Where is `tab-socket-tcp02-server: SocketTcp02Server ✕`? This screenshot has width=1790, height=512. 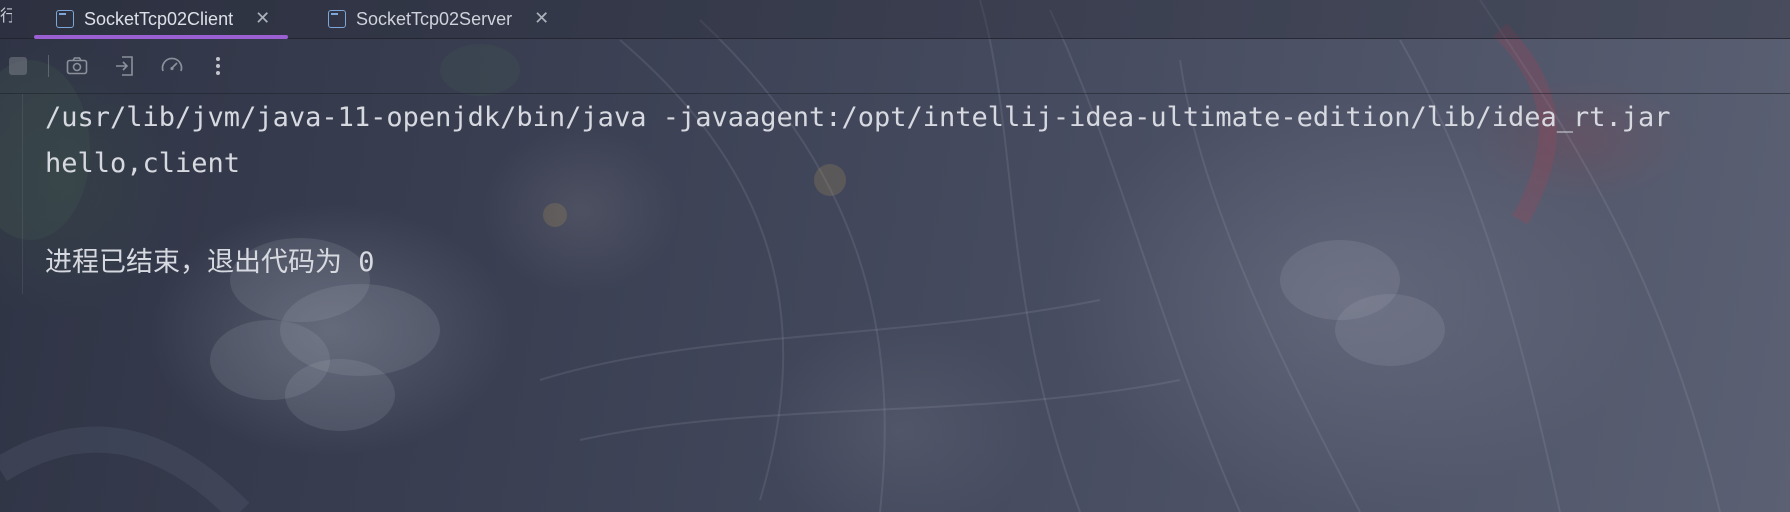 tab-socket-tcp02-server: SocketTcp02Server ✕ is located at coordinates (427, 19).